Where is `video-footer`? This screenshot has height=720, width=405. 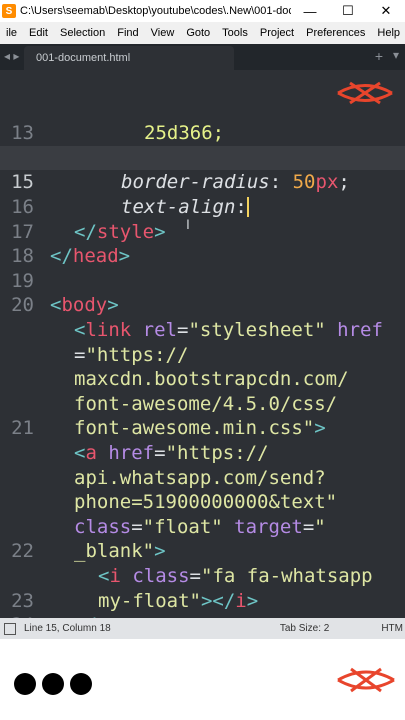 video-footer is located at coordinates (202, 679).